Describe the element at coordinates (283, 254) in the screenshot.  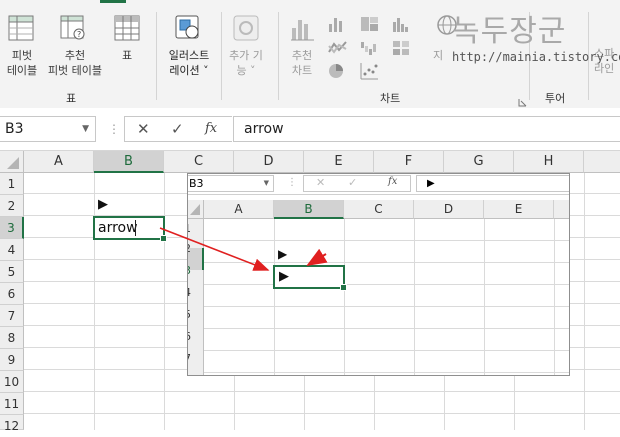
I see `inset-cell-b2-arrow: ▶` at that location.